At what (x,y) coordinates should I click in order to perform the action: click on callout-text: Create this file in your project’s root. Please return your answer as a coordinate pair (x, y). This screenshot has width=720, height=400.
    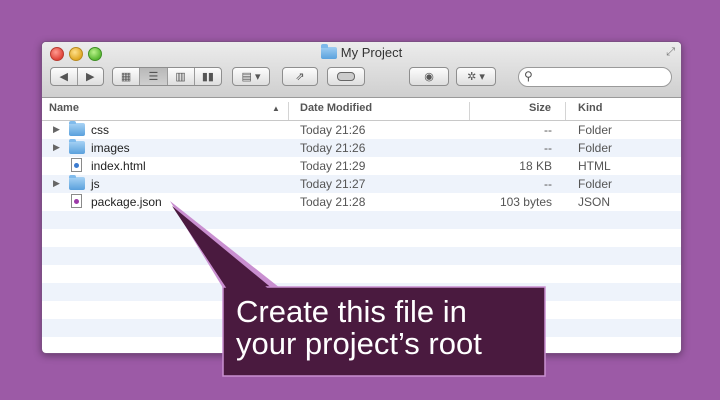
    Looking at the image, I should click on (386, 328).